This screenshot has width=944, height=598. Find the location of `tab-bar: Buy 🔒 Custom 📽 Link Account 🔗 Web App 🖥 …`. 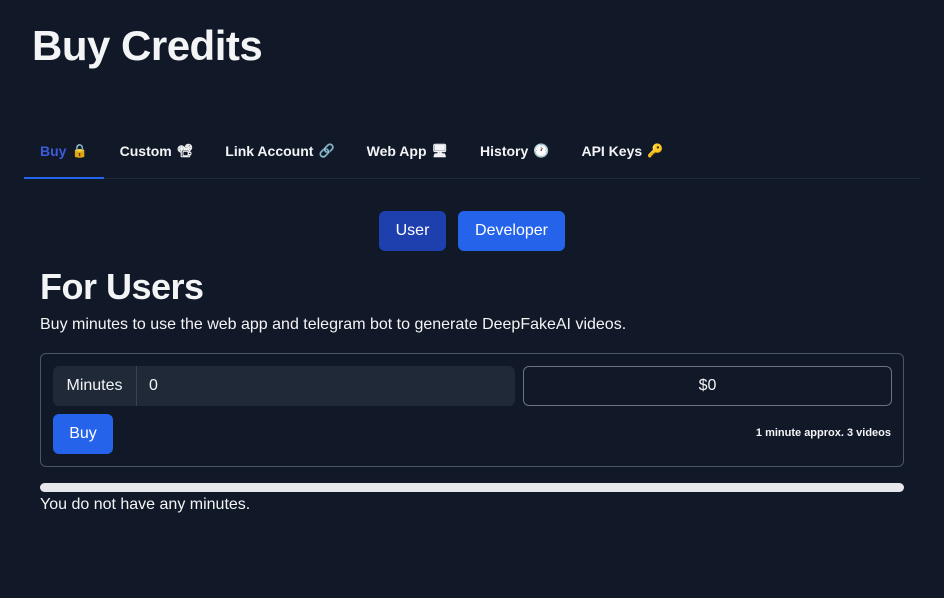

tab-bar: Buy 🔒 Custom 📽 Link Account 🔗 Web App 🖥 … is located at coordinates (472, 151).